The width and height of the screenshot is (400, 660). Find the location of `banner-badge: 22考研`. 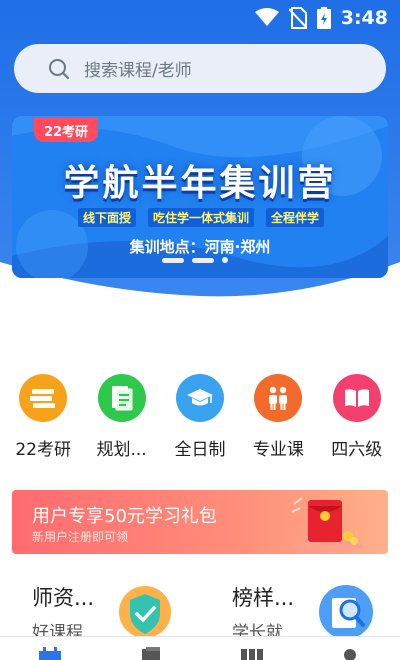

banner-badge: 22考研 is located at coordinates (66, 130).